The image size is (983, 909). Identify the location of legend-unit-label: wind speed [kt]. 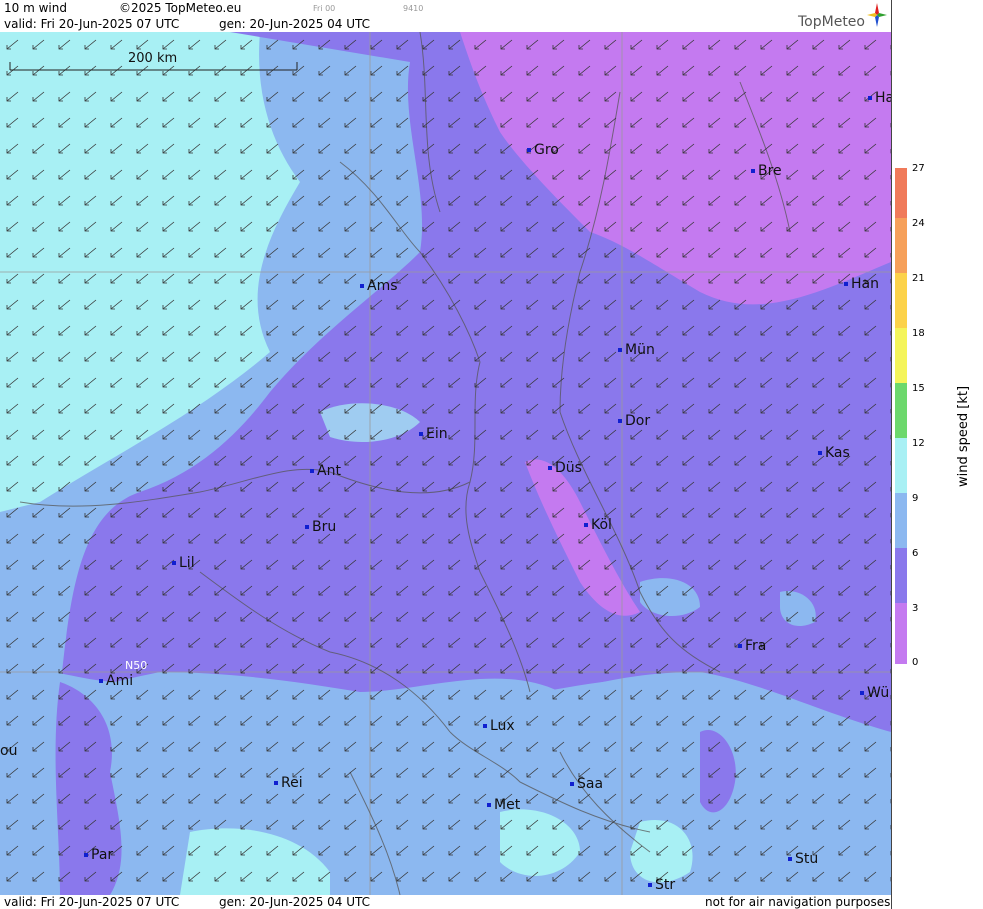
(963, 436).